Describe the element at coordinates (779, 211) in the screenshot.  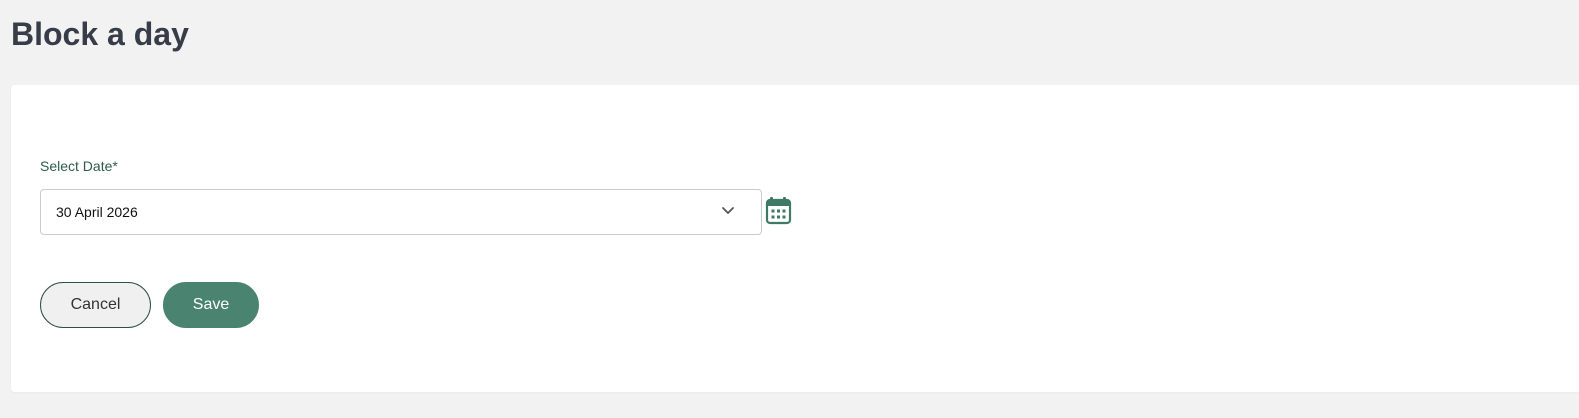
I see `calendar-icon` at that location.